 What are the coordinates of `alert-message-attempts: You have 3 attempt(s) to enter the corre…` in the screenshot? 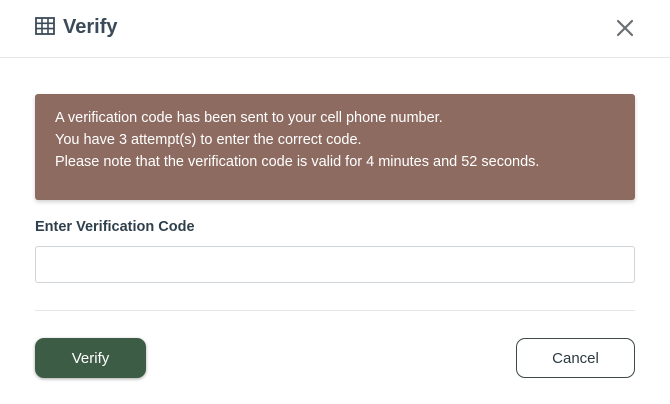 It's located at (208, 140).